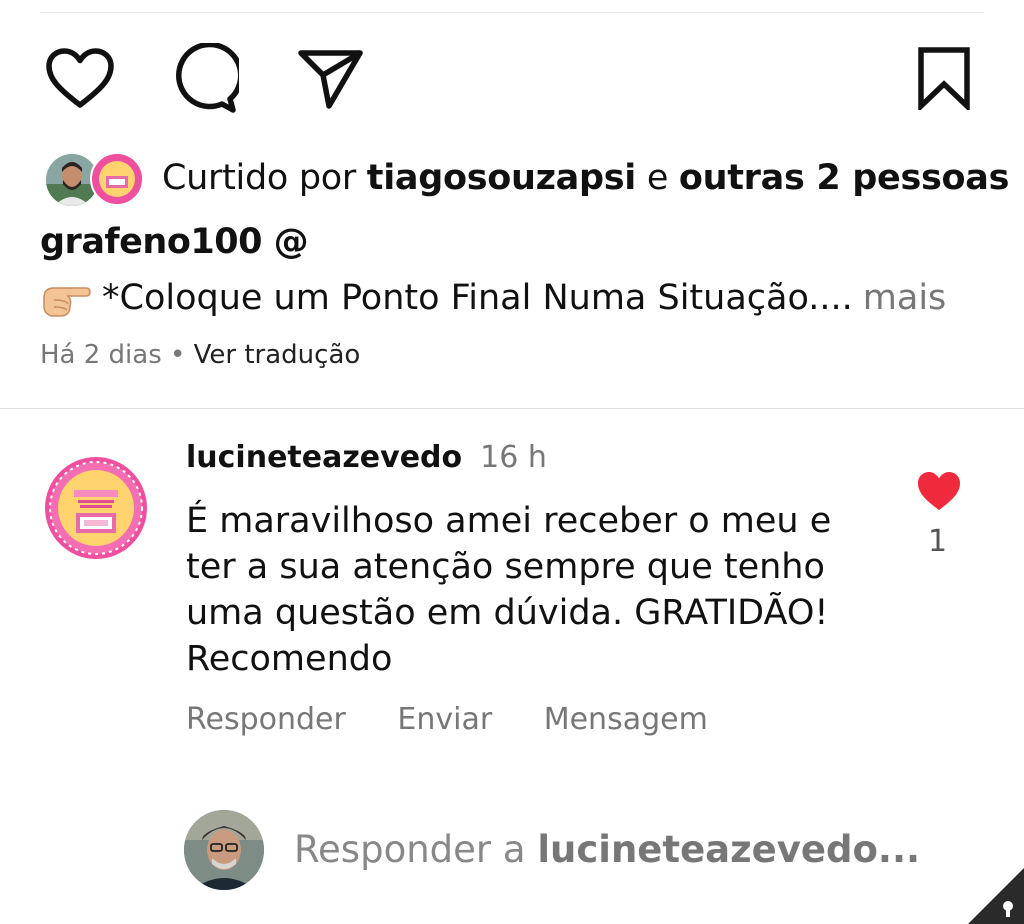  I want to click on reply-button: Responder, so click(266, 719).